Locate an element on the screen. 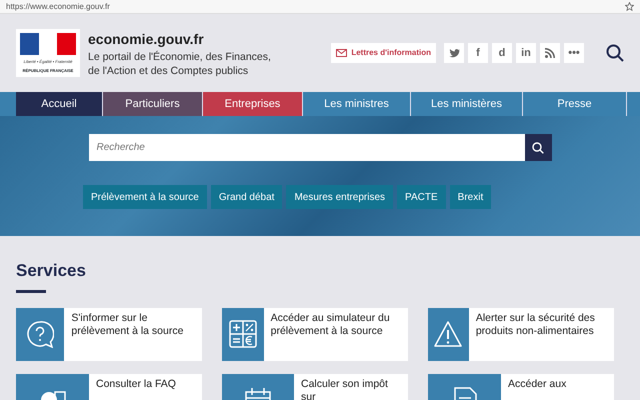 The height and width of the screenshot is (400, 640). address-bar-url: https://www.economie.gouv.fr is located at coordinates (58, 6).